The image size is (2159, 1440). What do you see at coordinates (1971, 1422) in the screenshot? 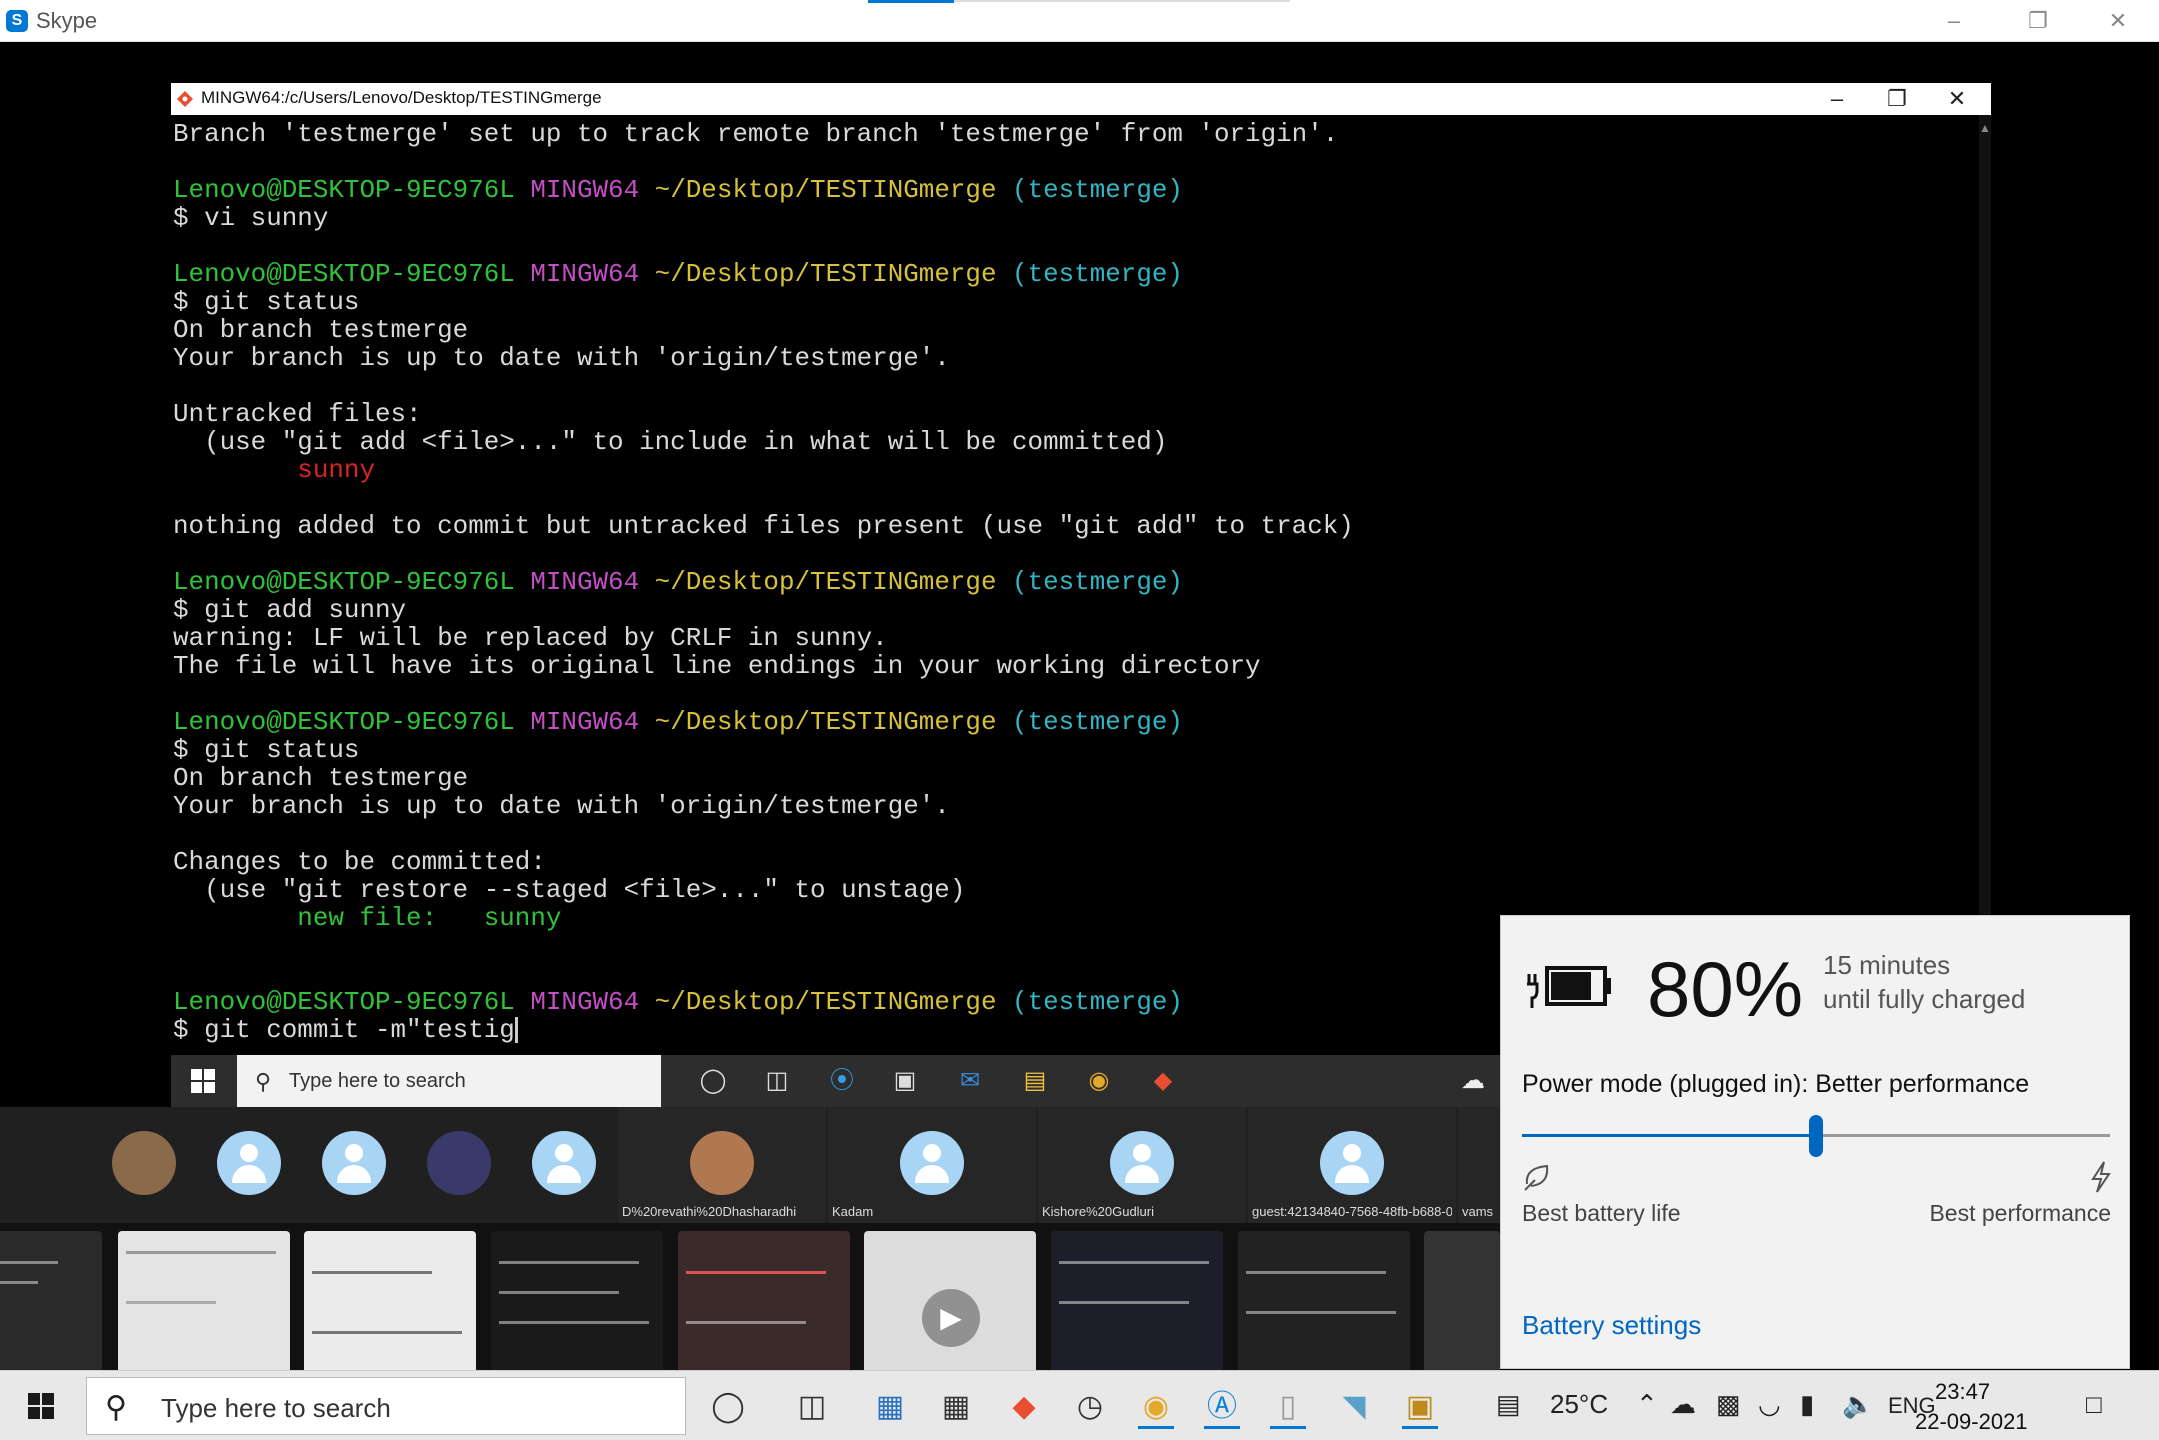
I see `clock-date: 22-09-2021` at bounding box center [1971, 1422].